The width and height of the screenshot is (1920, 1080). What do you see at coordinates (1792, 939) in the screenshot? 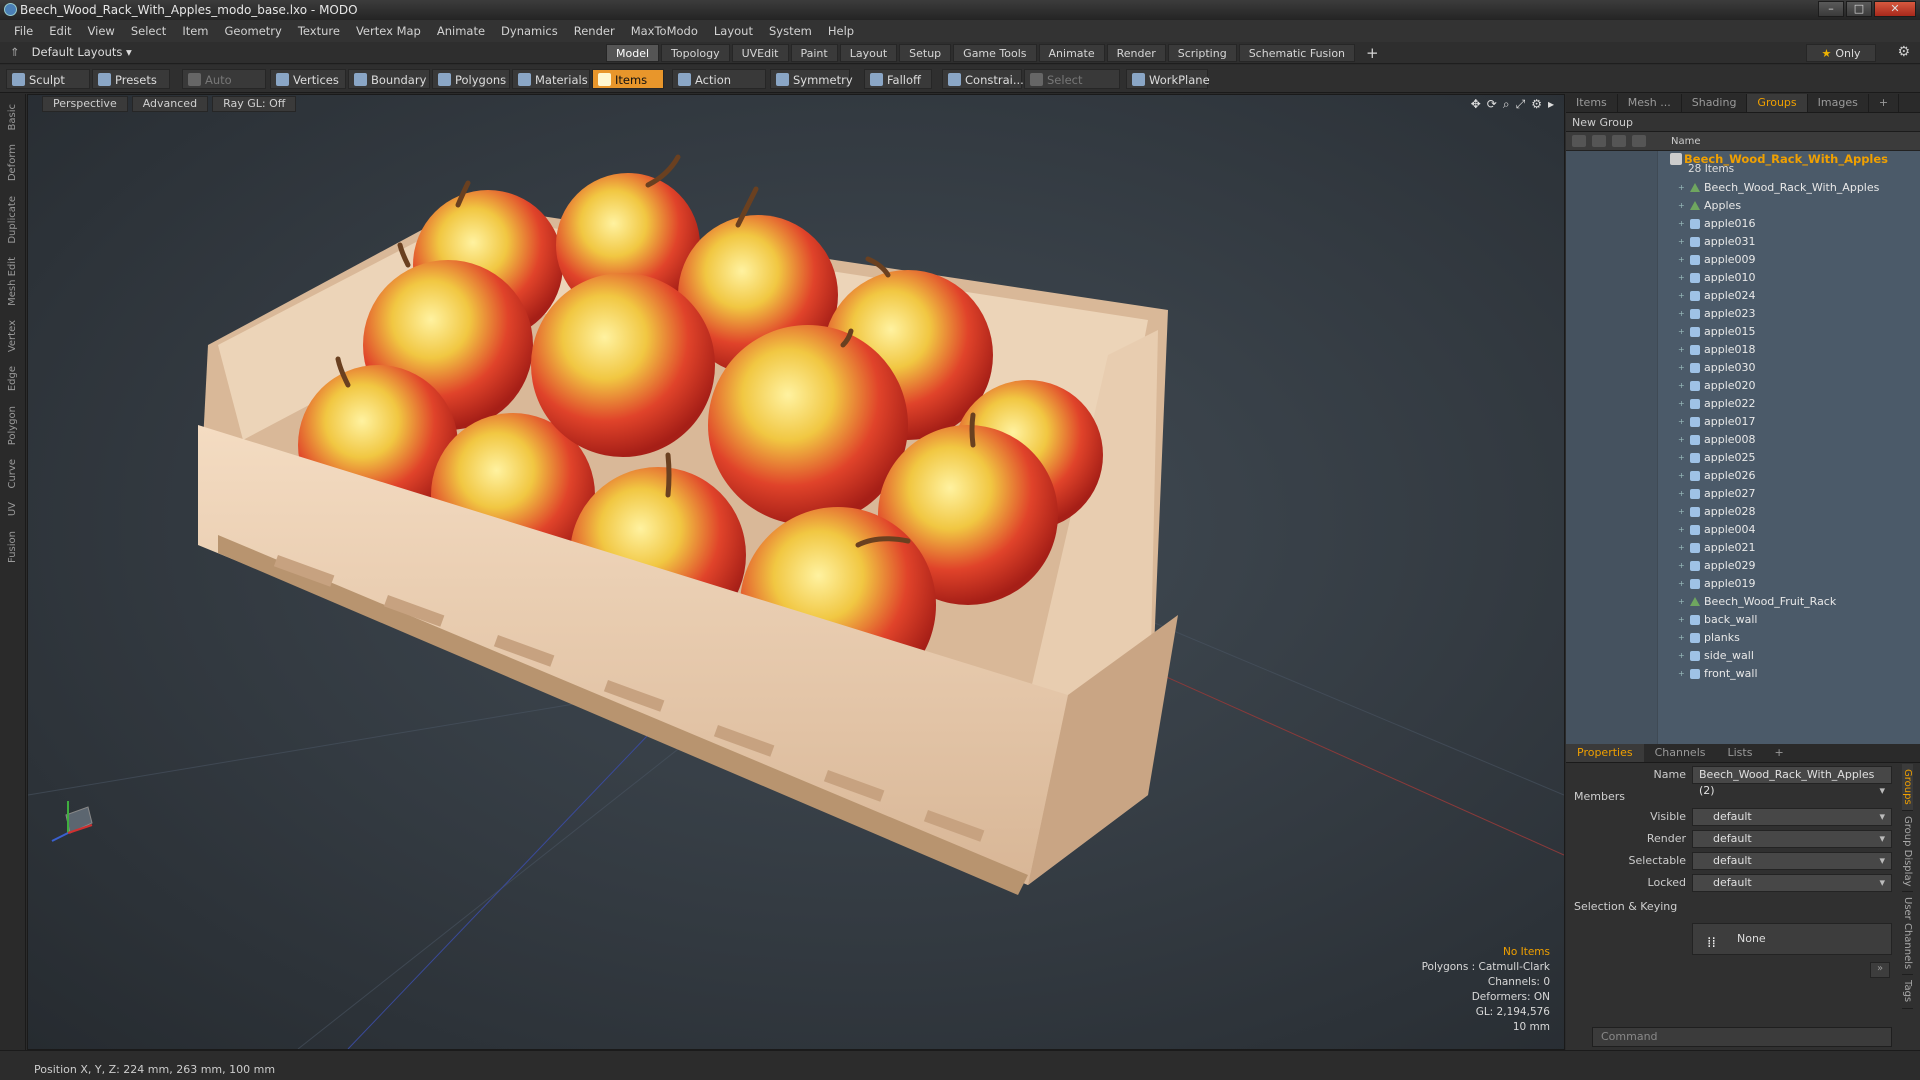
I see `selection-keying-button: ⁞⁞ None` at bounding box center [1792, 939].